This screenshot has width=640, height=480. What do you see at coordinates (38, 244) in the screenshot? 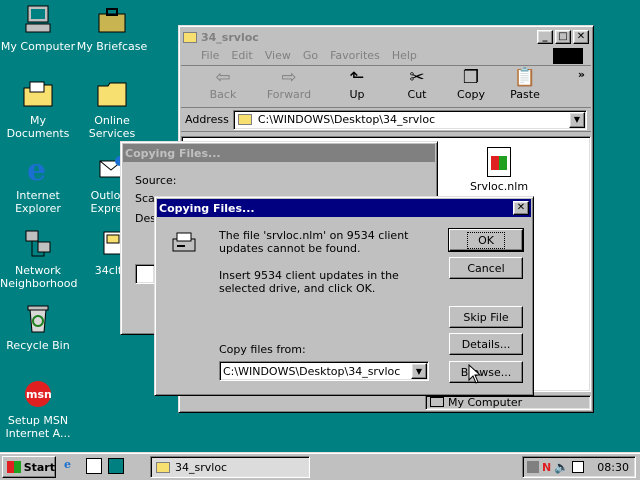
I see `network-icon` at bounding box center [38, 244].